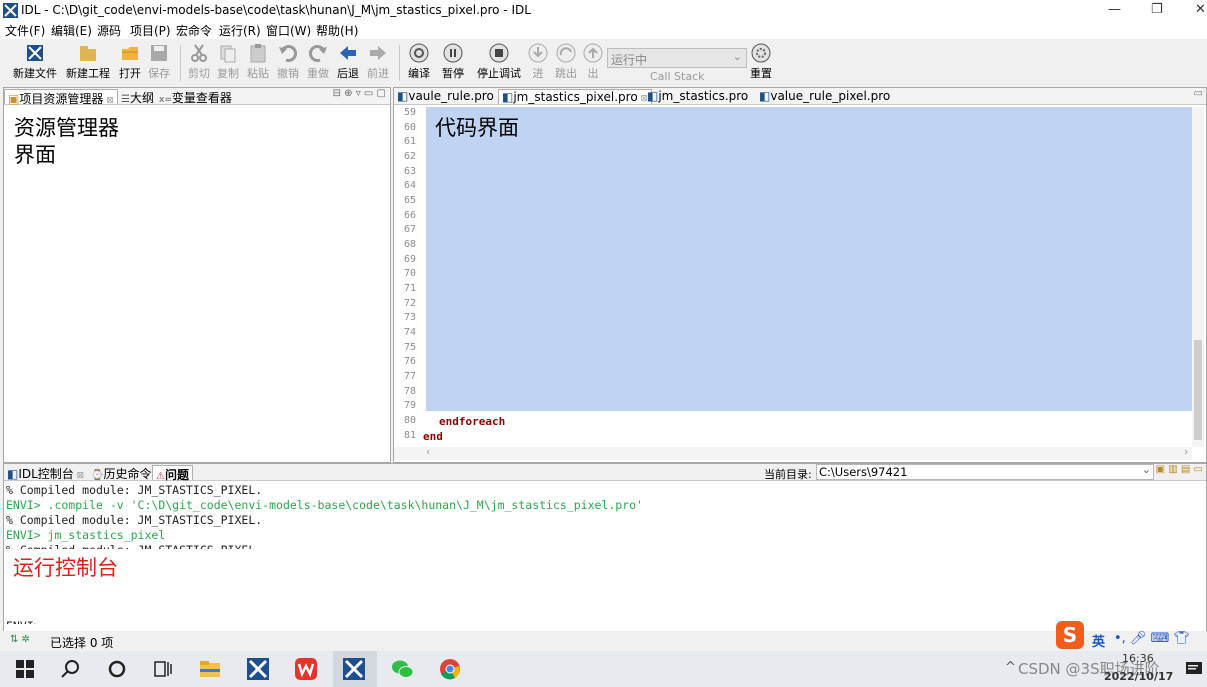  Describe the element at coordinates (793, 452) in the screenshot. I see `horizontal-scrollbar: ‹ ›` at that location.